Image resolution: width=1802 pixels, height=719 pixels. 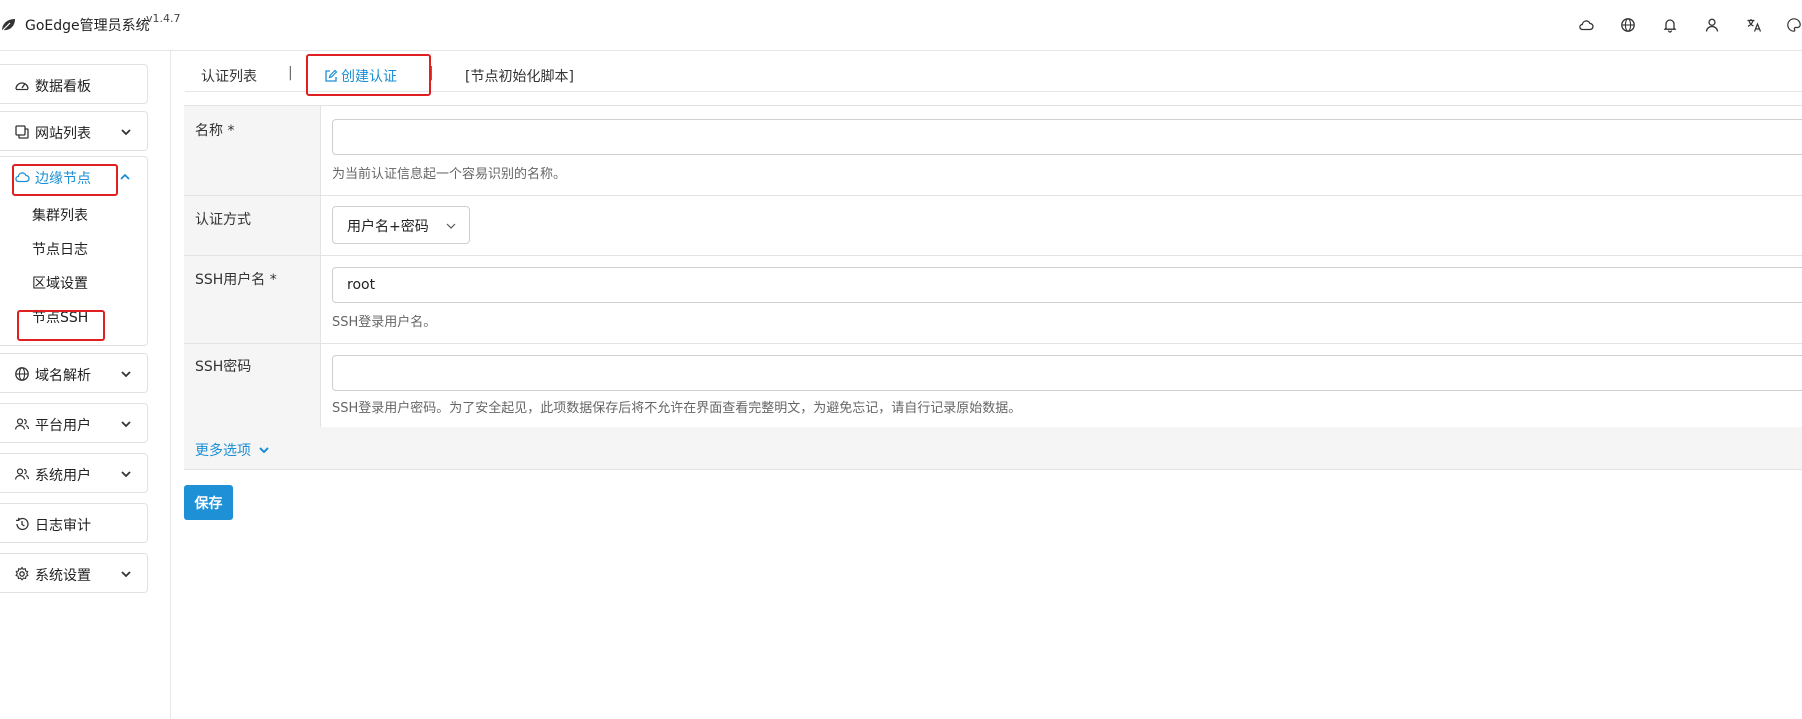 I want to click on sidebar-item-dashboard: 数据看板, so click(x=74, y=84).